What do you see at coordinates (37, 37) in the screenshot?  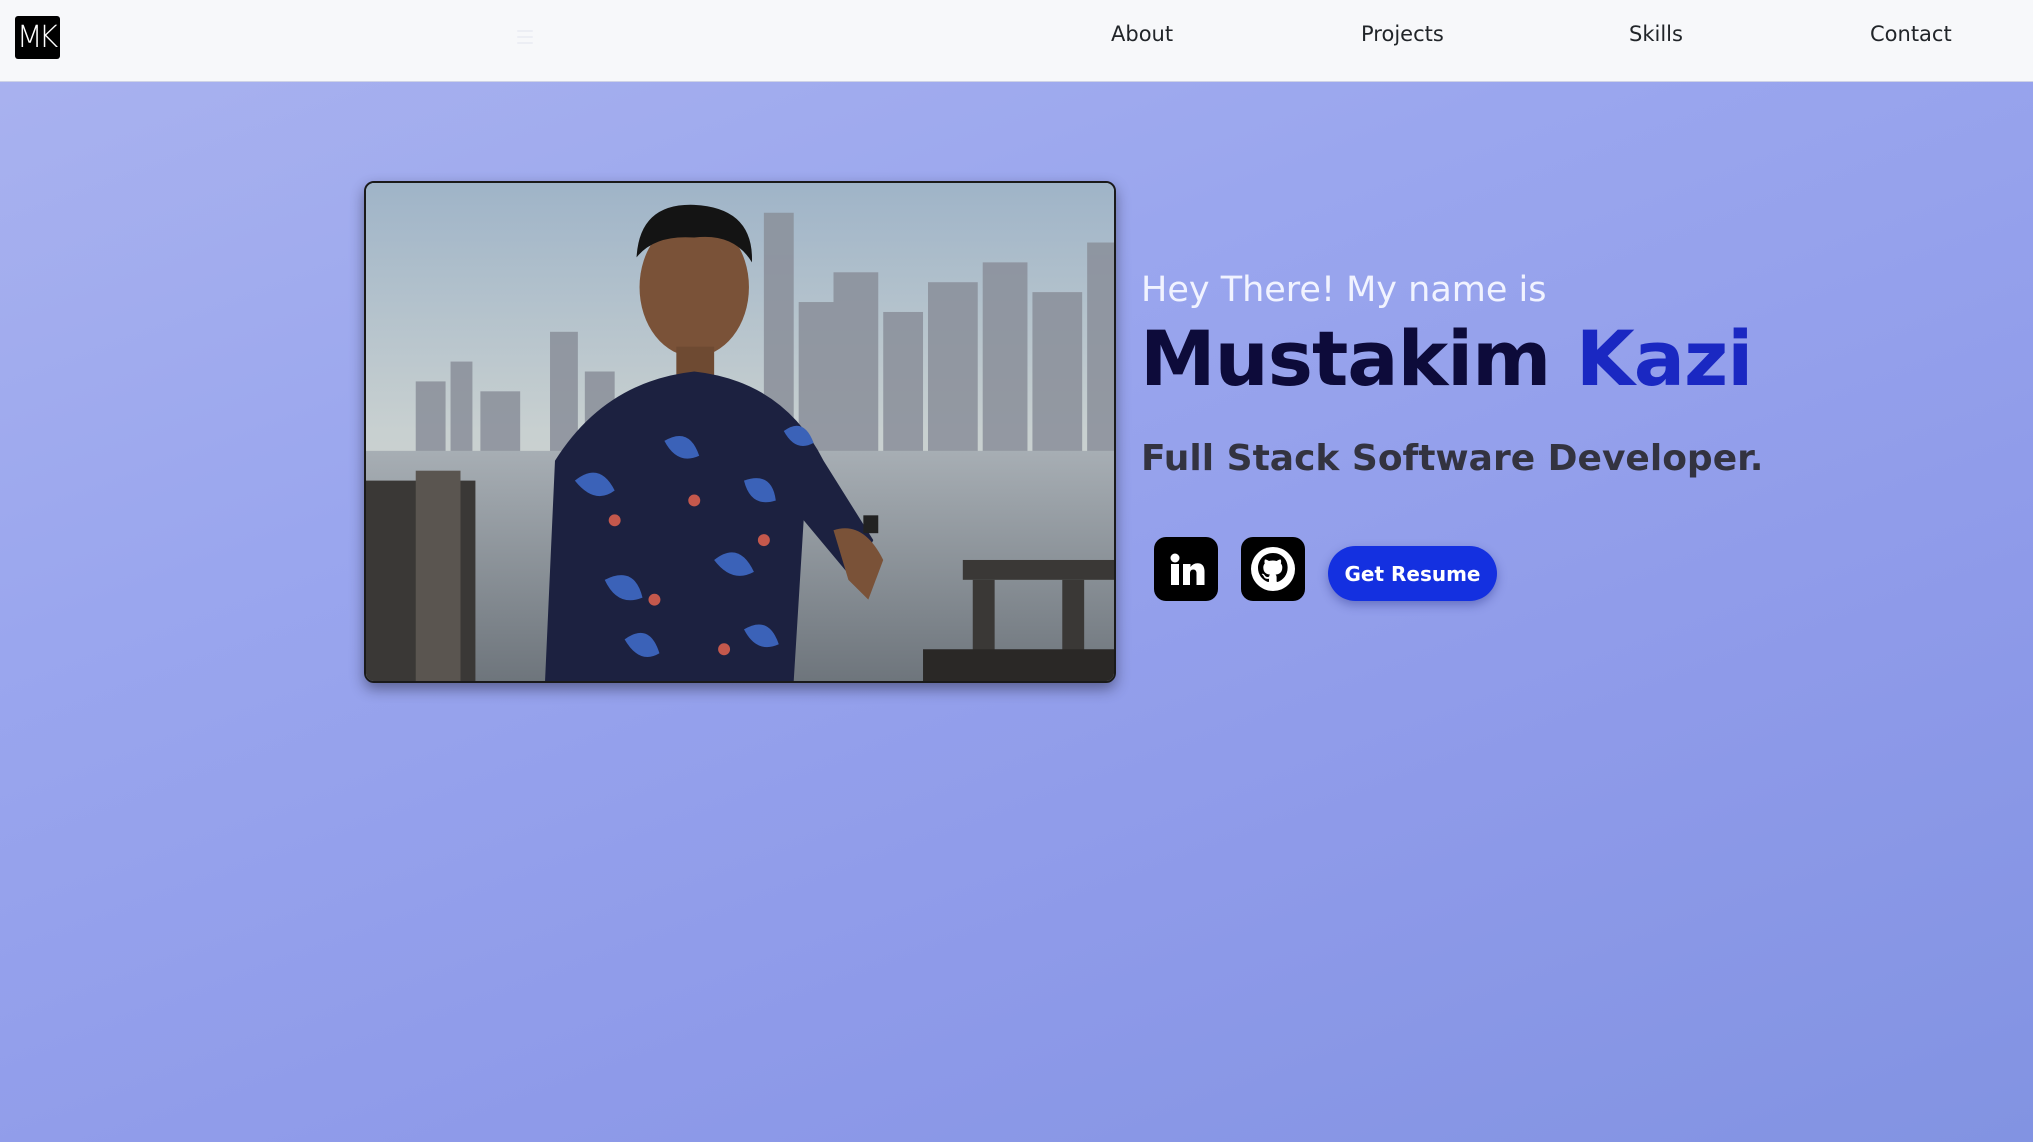 I see `logo: MK` at bounding box center [37, 37].